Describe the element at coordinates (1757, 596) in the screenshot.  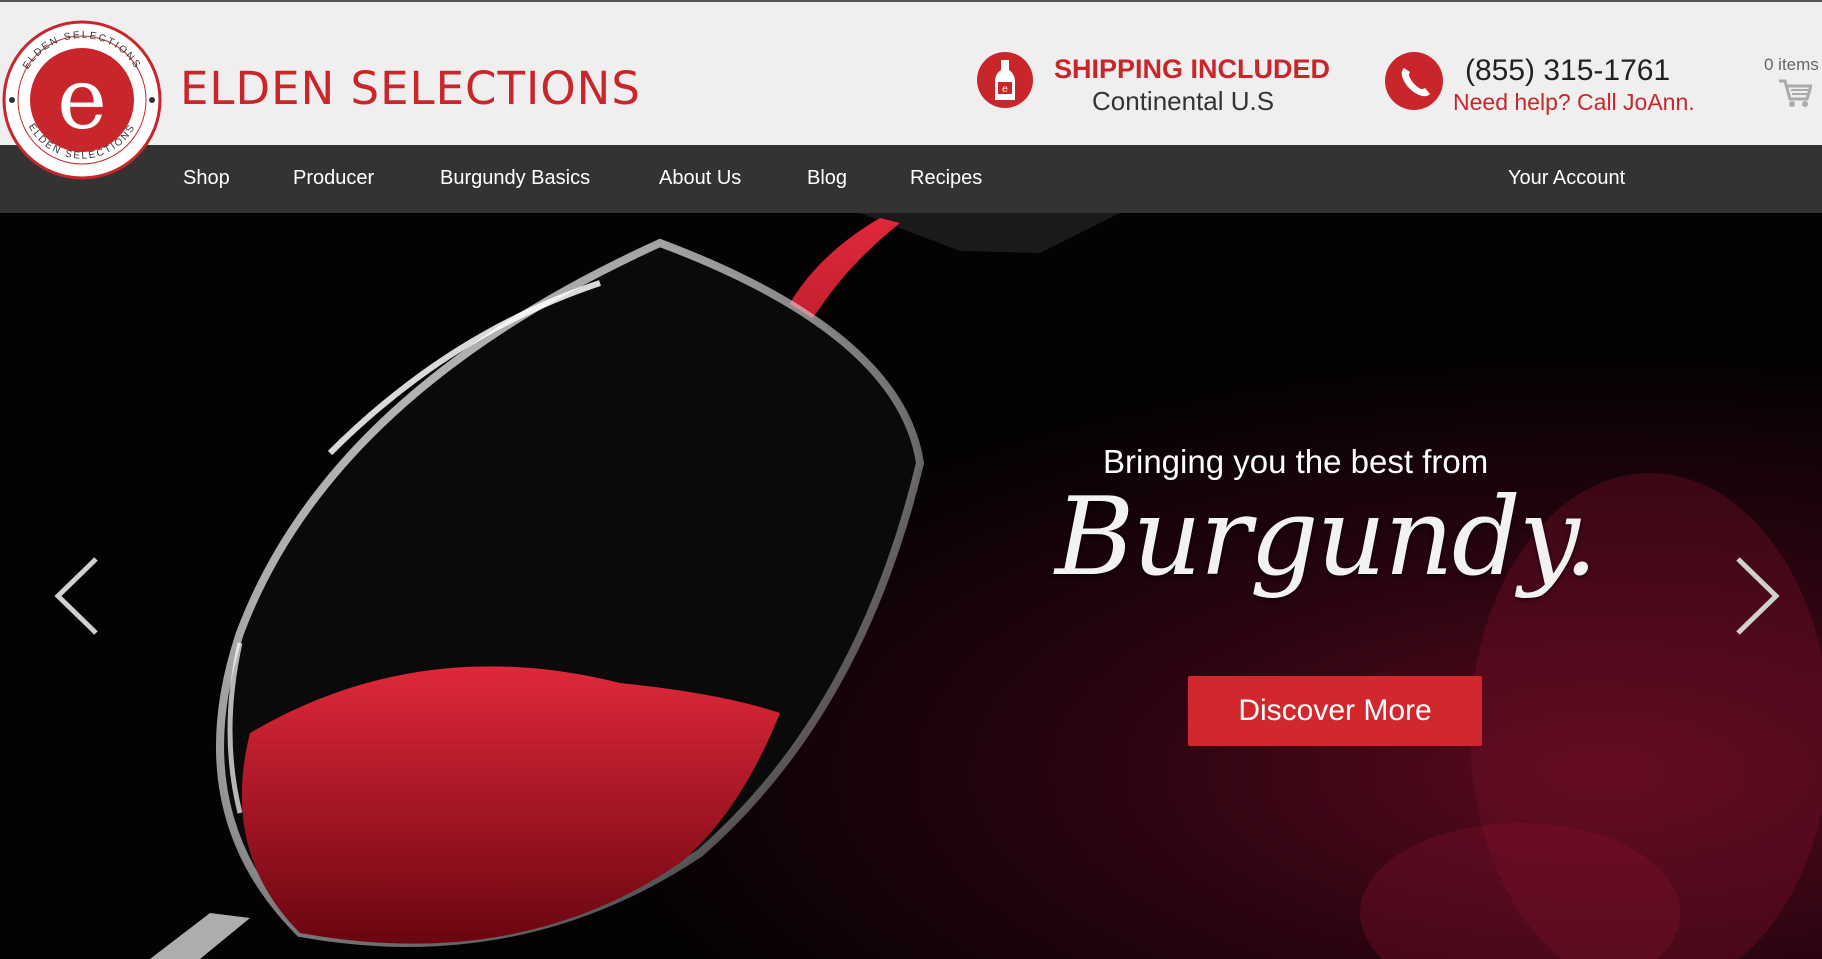
I see `chevron-right-icon` at that location.